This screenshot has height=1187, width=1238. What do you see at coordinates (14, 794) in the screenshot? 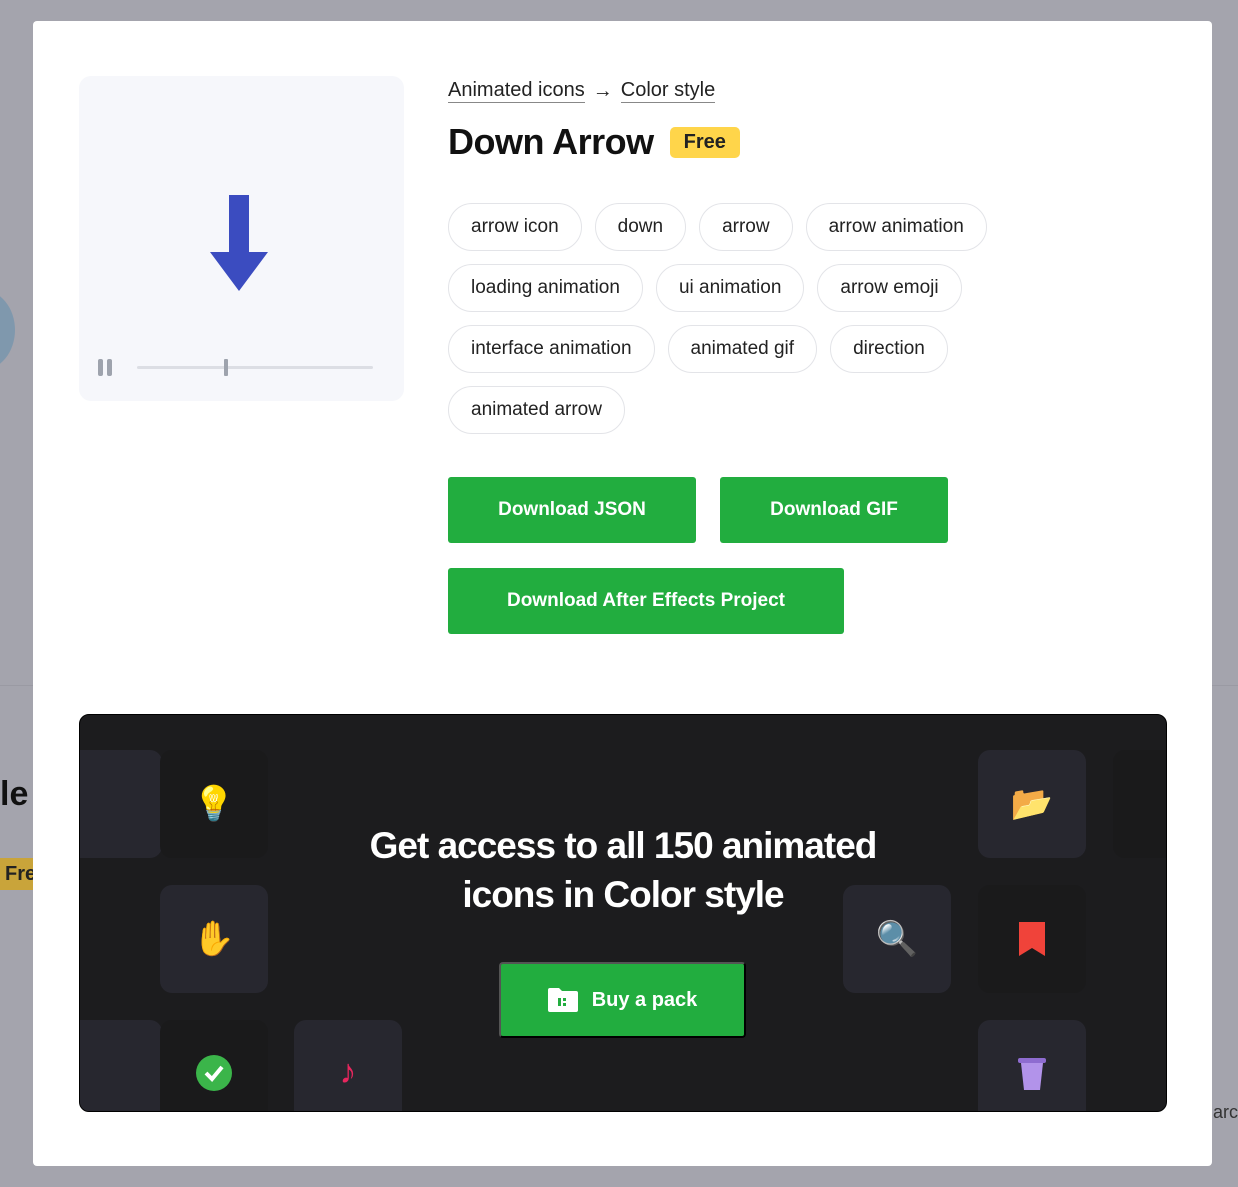
I see `background-title: le` at bounding box center [14, 794].